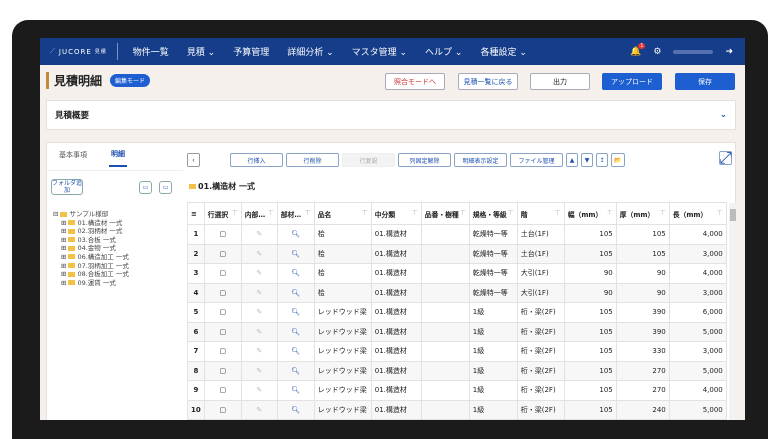 The image size is (780, 439). What do you see at coordinates (151, 51) in the screenshot?
I see `nav-item: 物件一覧` at bounding box center [151, 51].